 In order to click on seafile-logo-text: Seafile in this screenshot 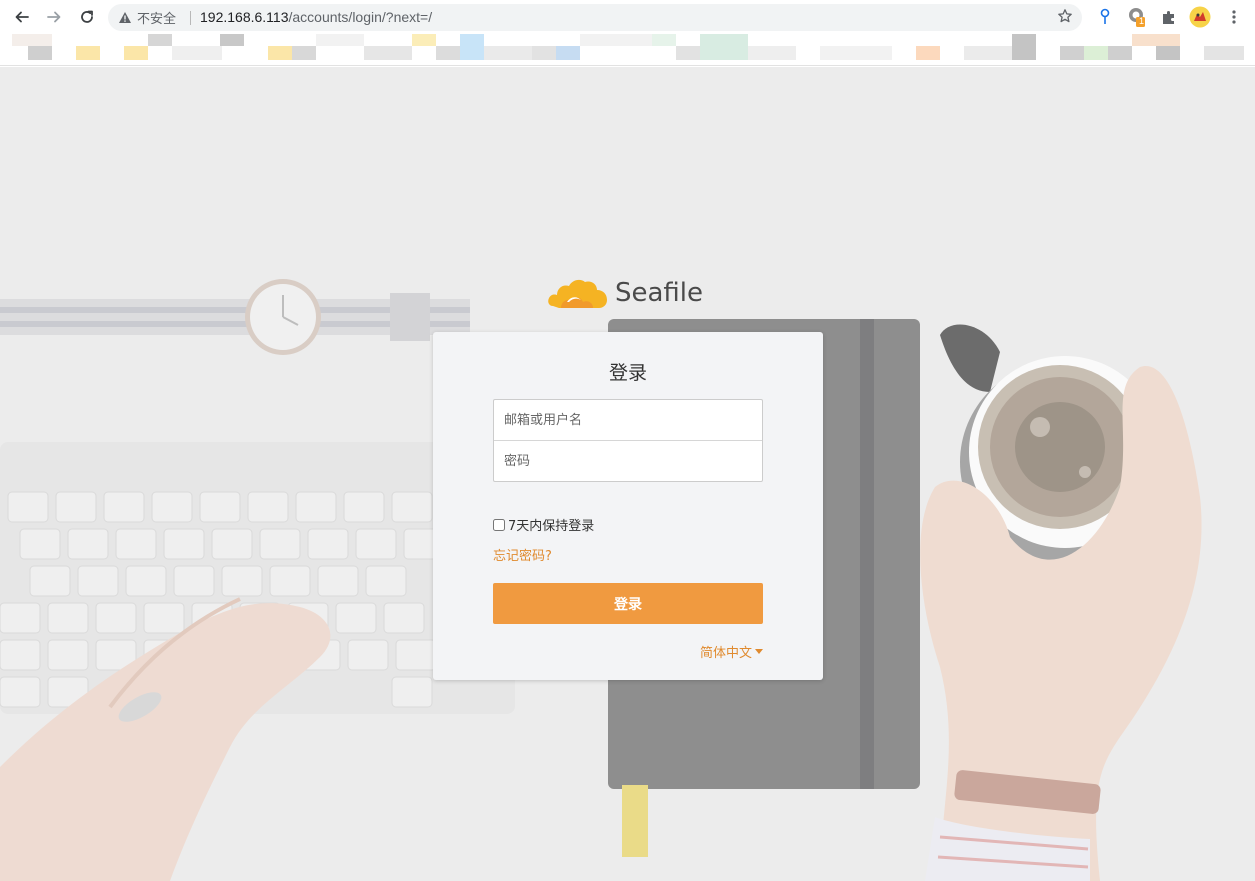, I will do `click(659, 293)`.